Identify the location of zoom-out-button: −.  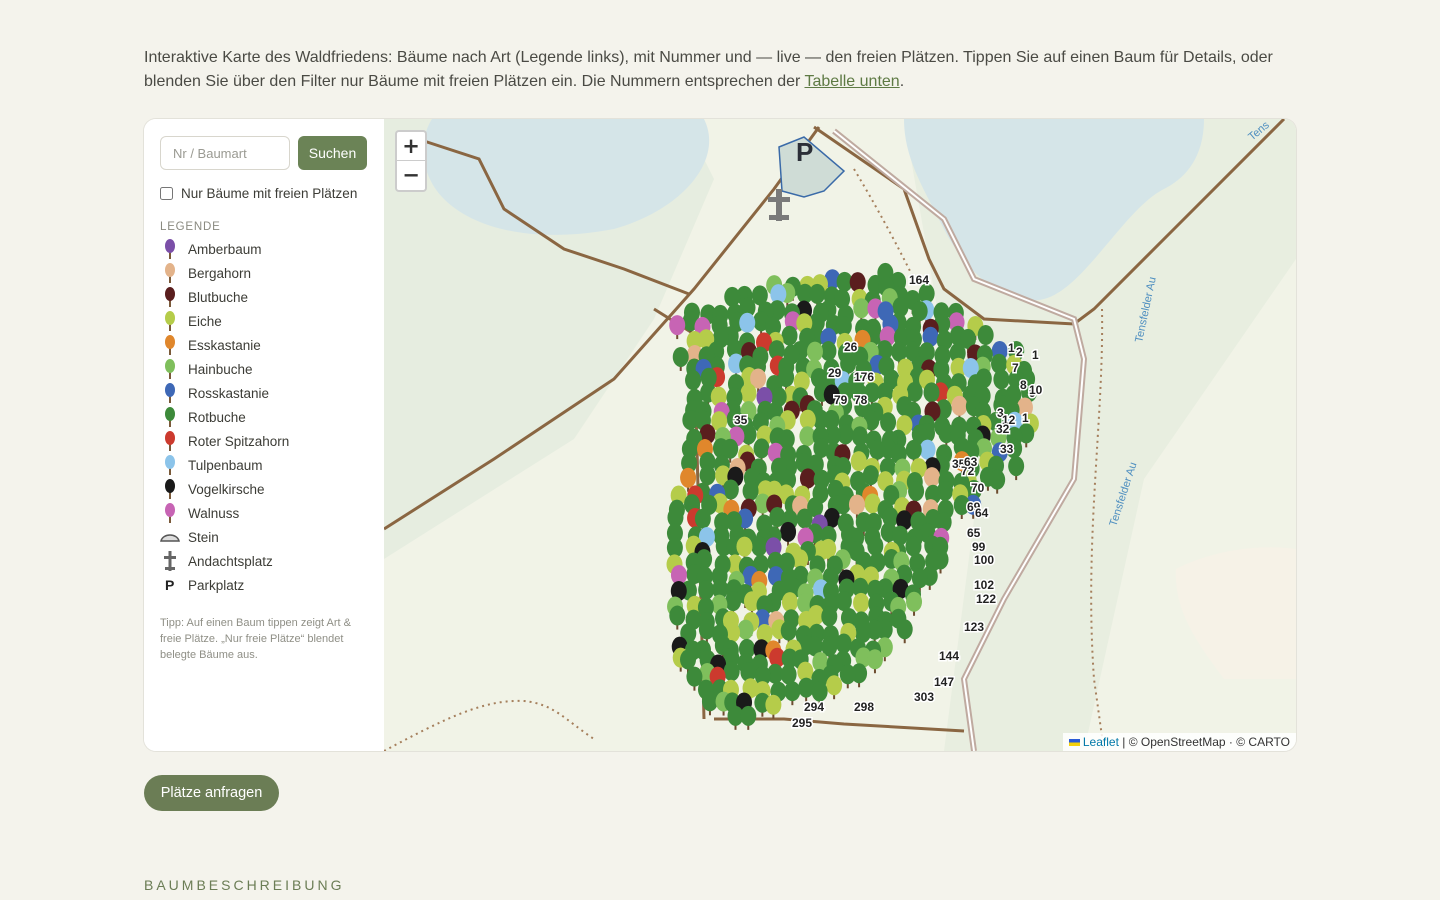
(411, 175).